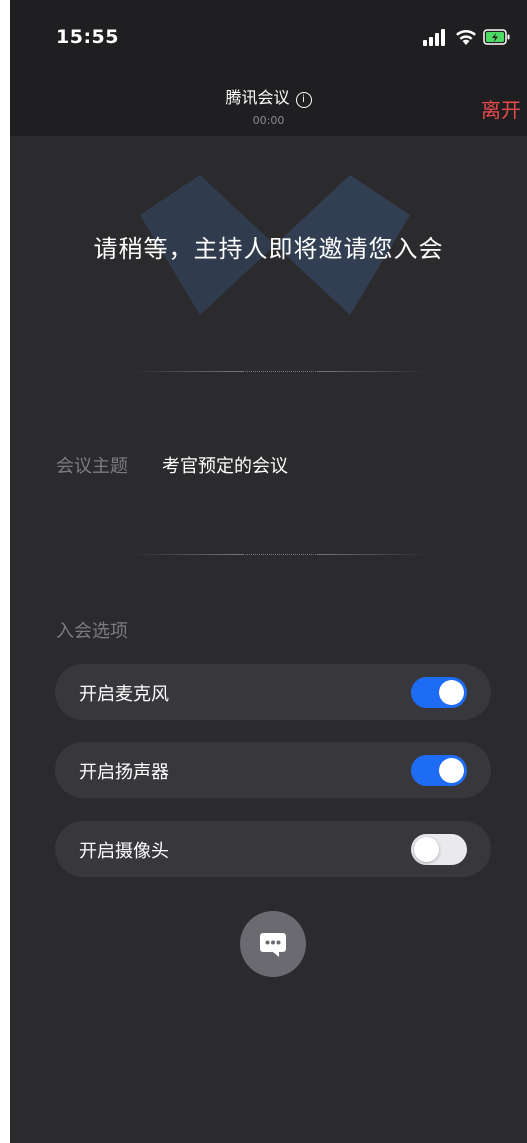 The width and height of the screenshot is (527, 1143). What do you see at coordinates (124, 772) in the screenshot?
I see `option-label: 开启扬声器` at bounding box center [124, 772].